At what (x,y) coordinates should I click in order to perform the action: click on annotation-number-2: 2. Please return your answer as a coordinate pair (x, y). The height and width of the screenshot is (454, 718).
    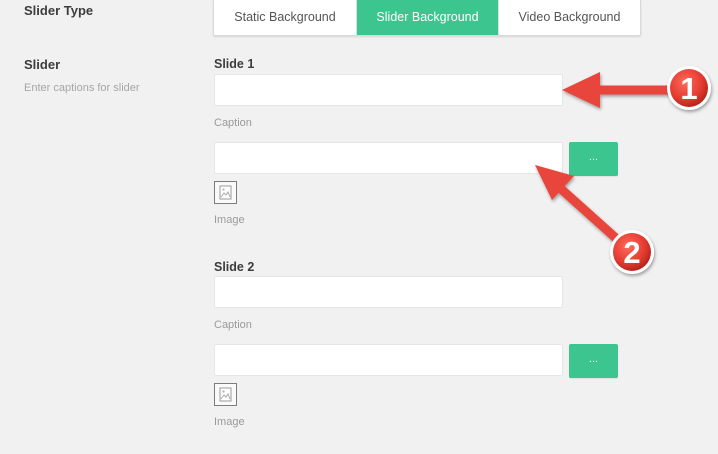
    Looking at the image, I should click on (631, 252).